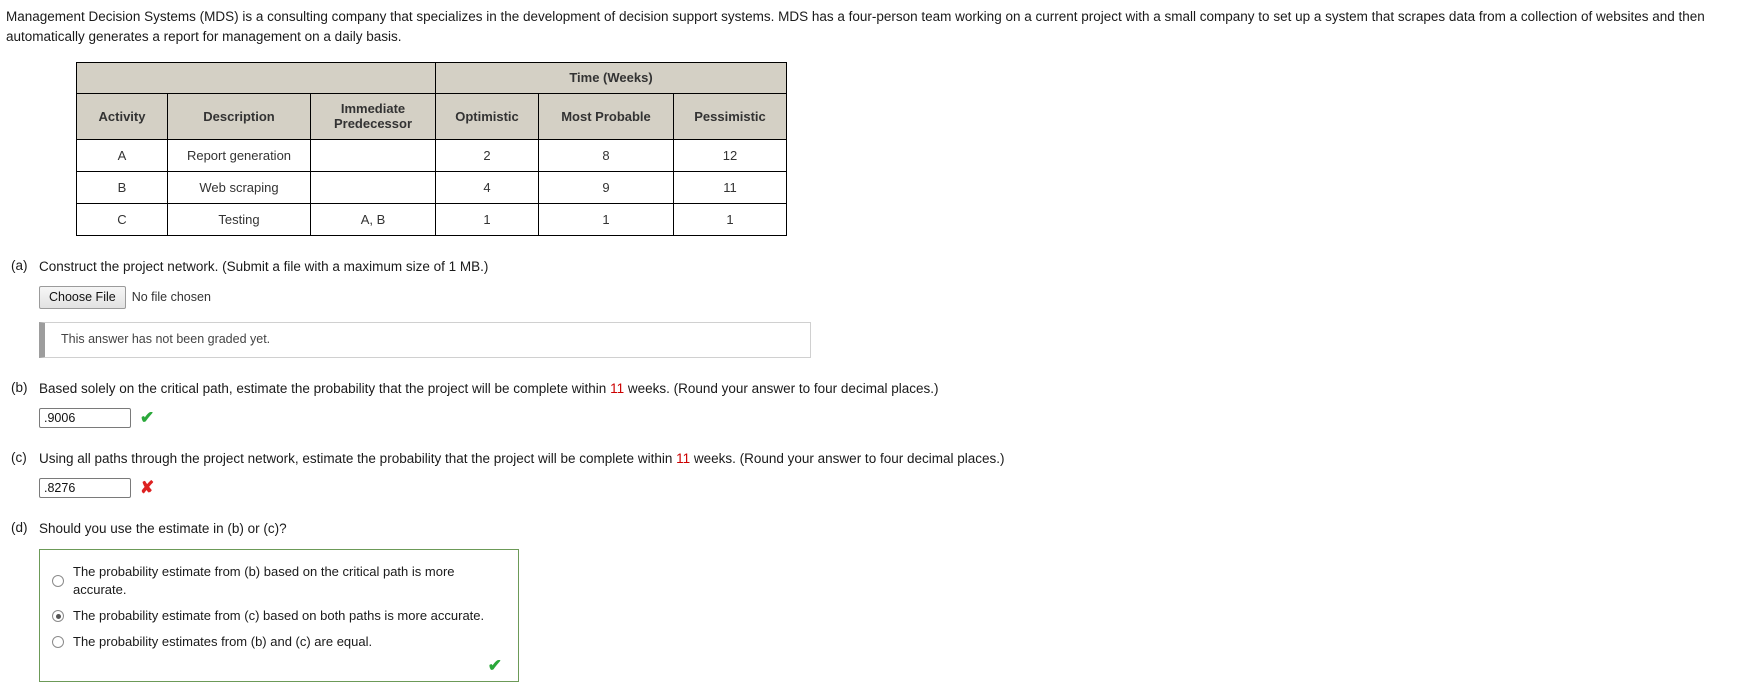  Describe the element at coordinates (617, 389) in the screenshot. I see `question-b-weeks-value: 11` at that location.